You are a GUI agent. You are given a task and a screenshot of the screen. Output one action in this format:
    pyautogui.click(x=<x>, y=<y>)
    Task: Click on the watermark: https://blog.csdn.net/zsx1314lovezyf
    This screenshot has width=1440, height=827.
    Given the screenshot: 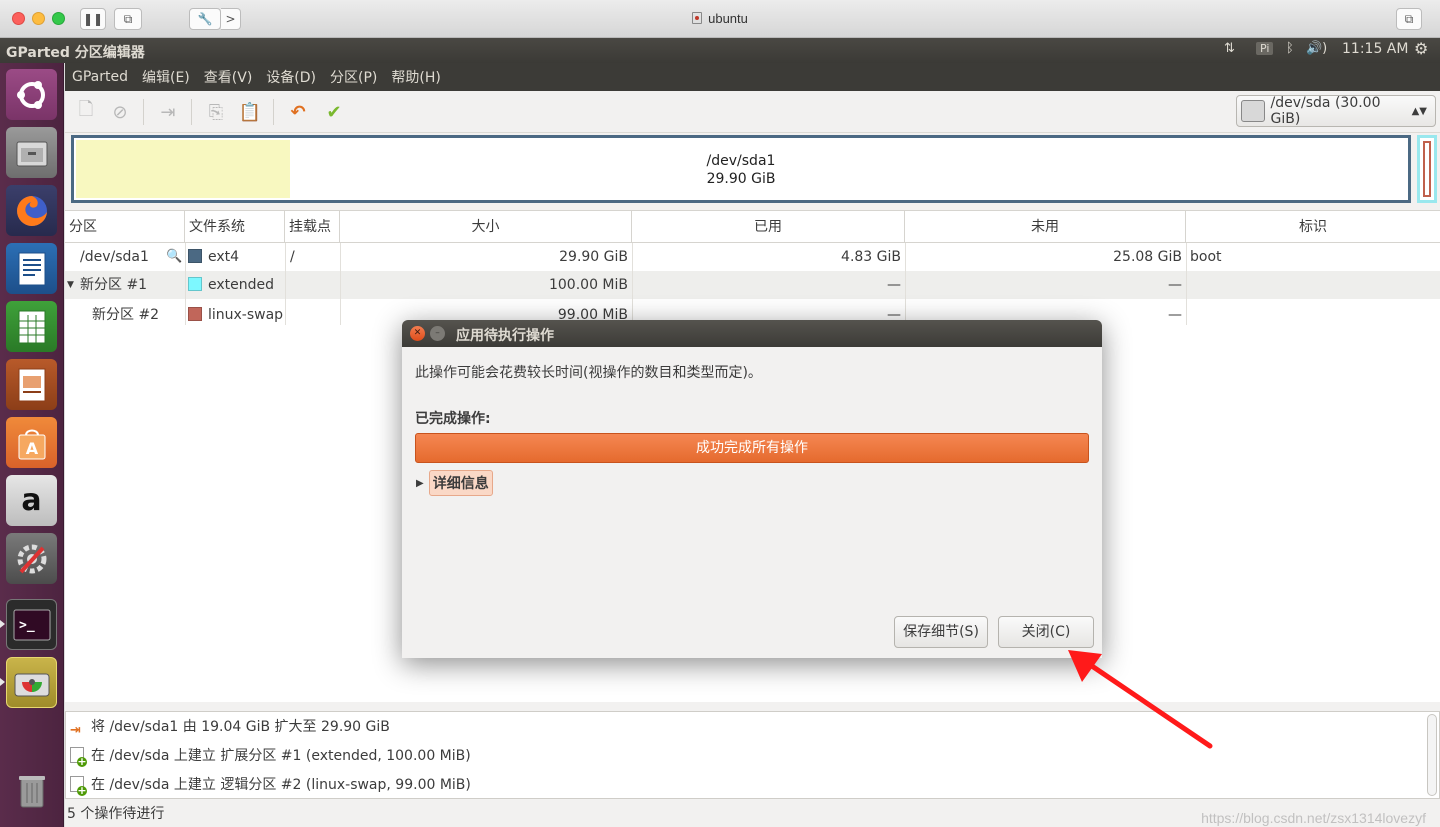 What is the action you would take?
    pyautogui.click(x=1313, y=818)
    